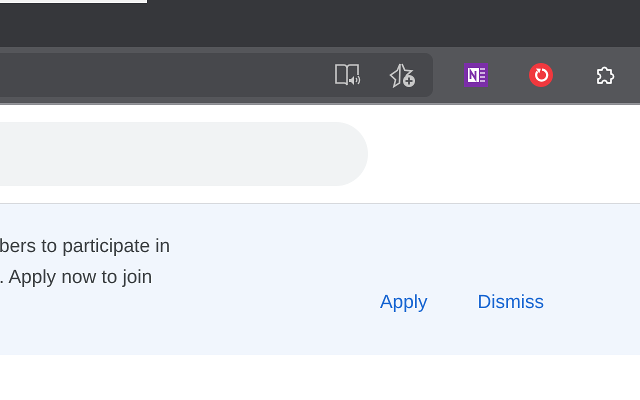 This screenshot has height=400, width=640. Describe the element at coordinates (404, 303) in the screenshot. I see `banner-button: Apply` at that location.